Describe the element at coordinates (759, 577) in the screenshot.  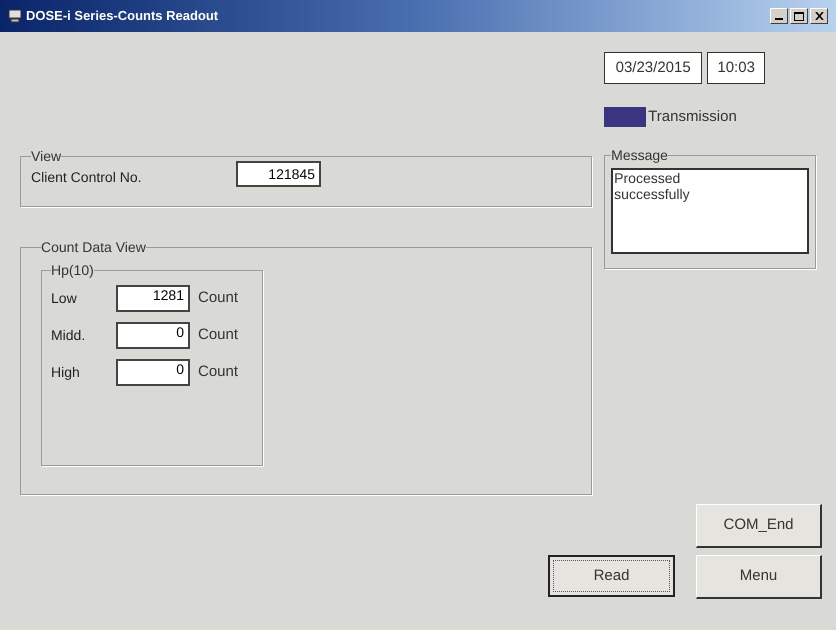
I see `action-button: Menu` at that location.